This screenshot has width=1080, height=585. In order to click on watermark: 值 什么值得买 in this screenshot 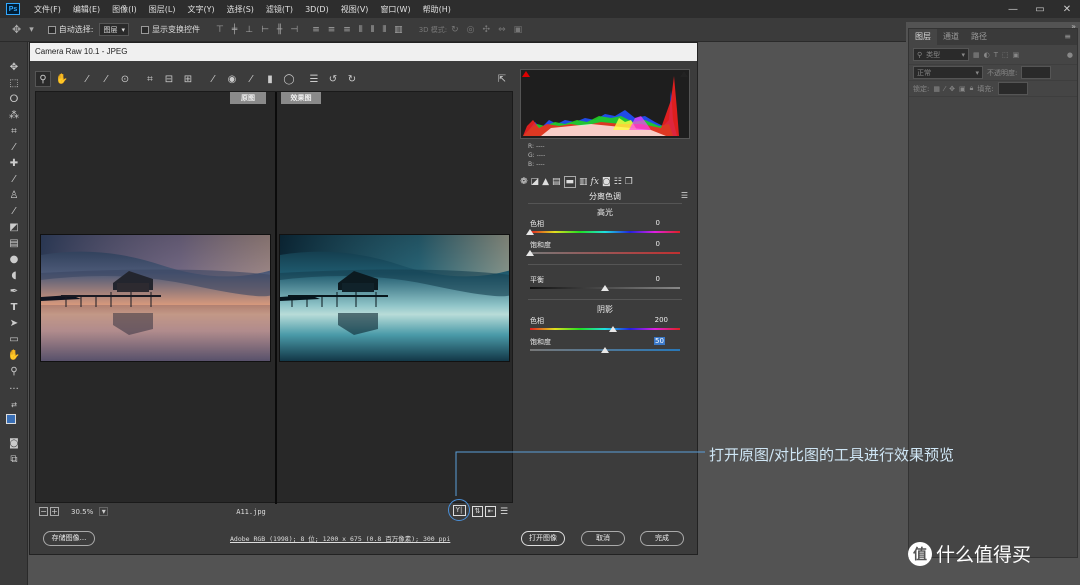, I will do `click(969, 553)`.